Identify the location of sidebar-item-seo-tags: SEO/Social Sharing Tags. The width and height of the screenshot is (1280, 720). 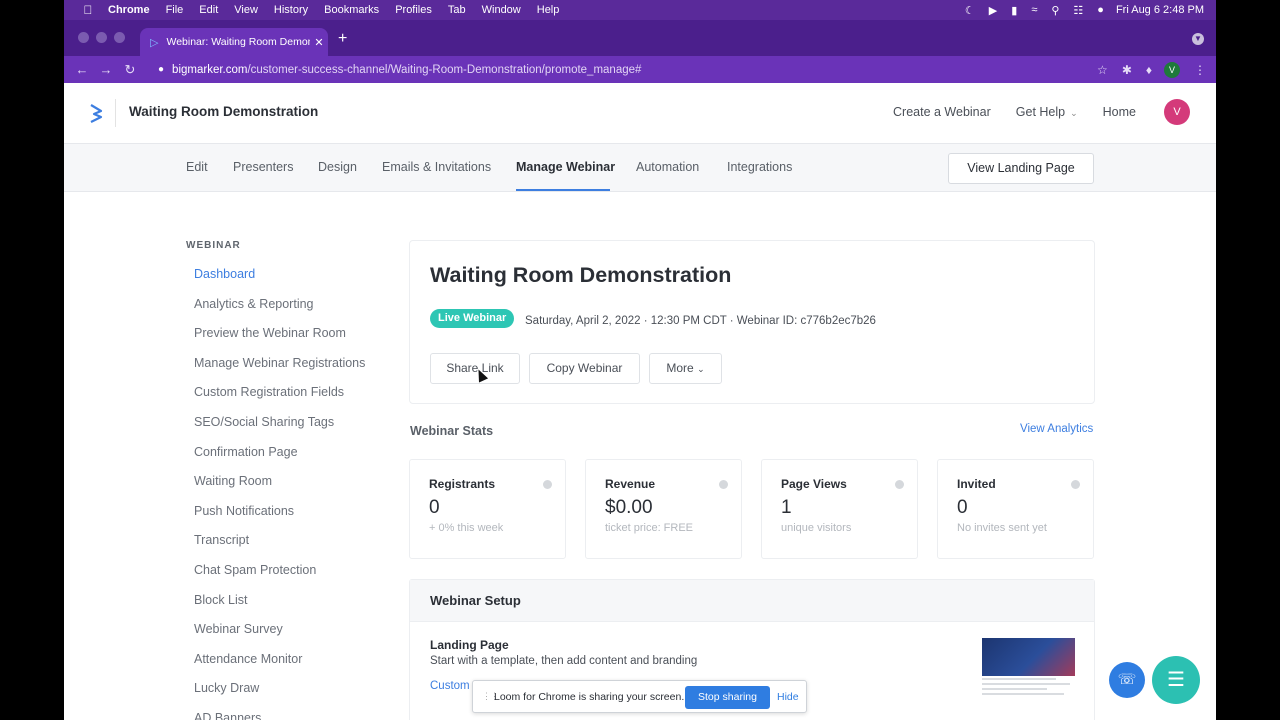
(279, 428).